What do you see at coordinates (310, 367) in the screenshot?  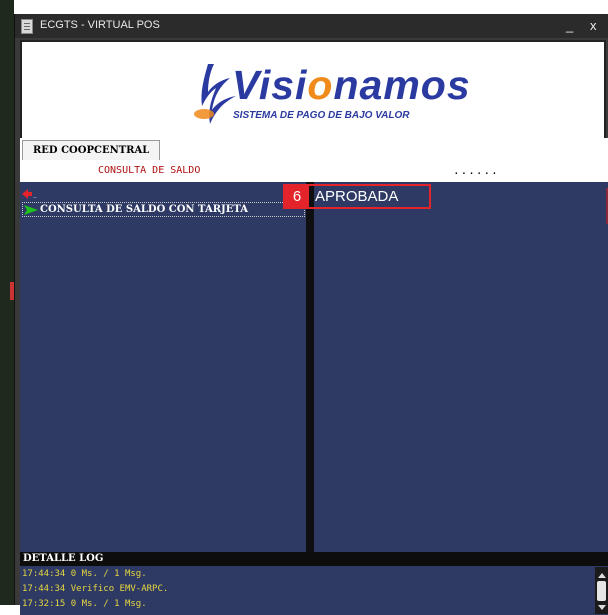 I see `panel-divider` at bounding box center [310, 367].